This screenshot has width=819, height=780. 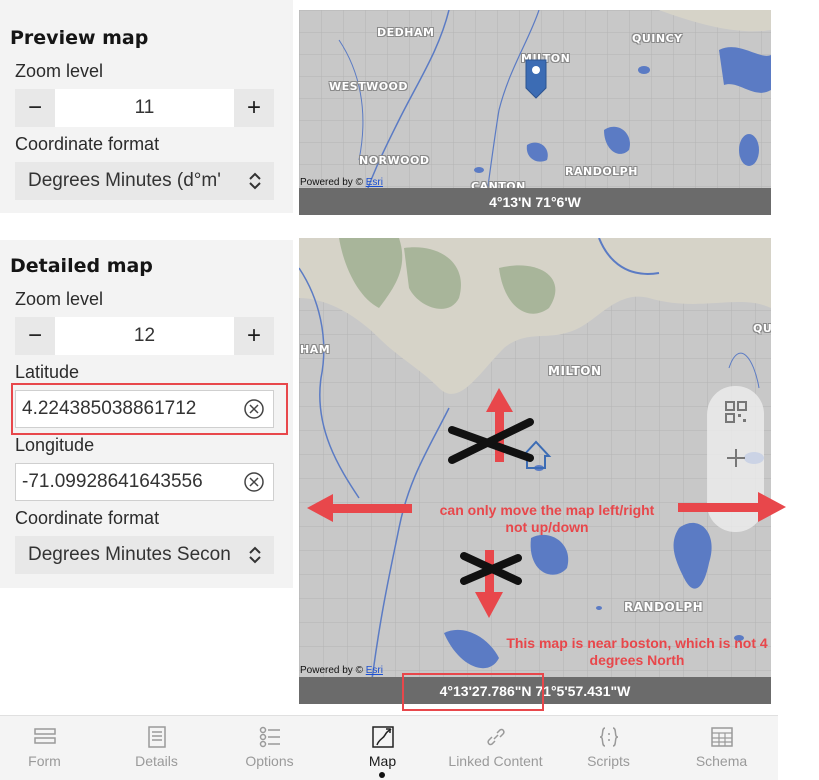 I want to click on tab-label: Schema, so click(x=721, y=761).